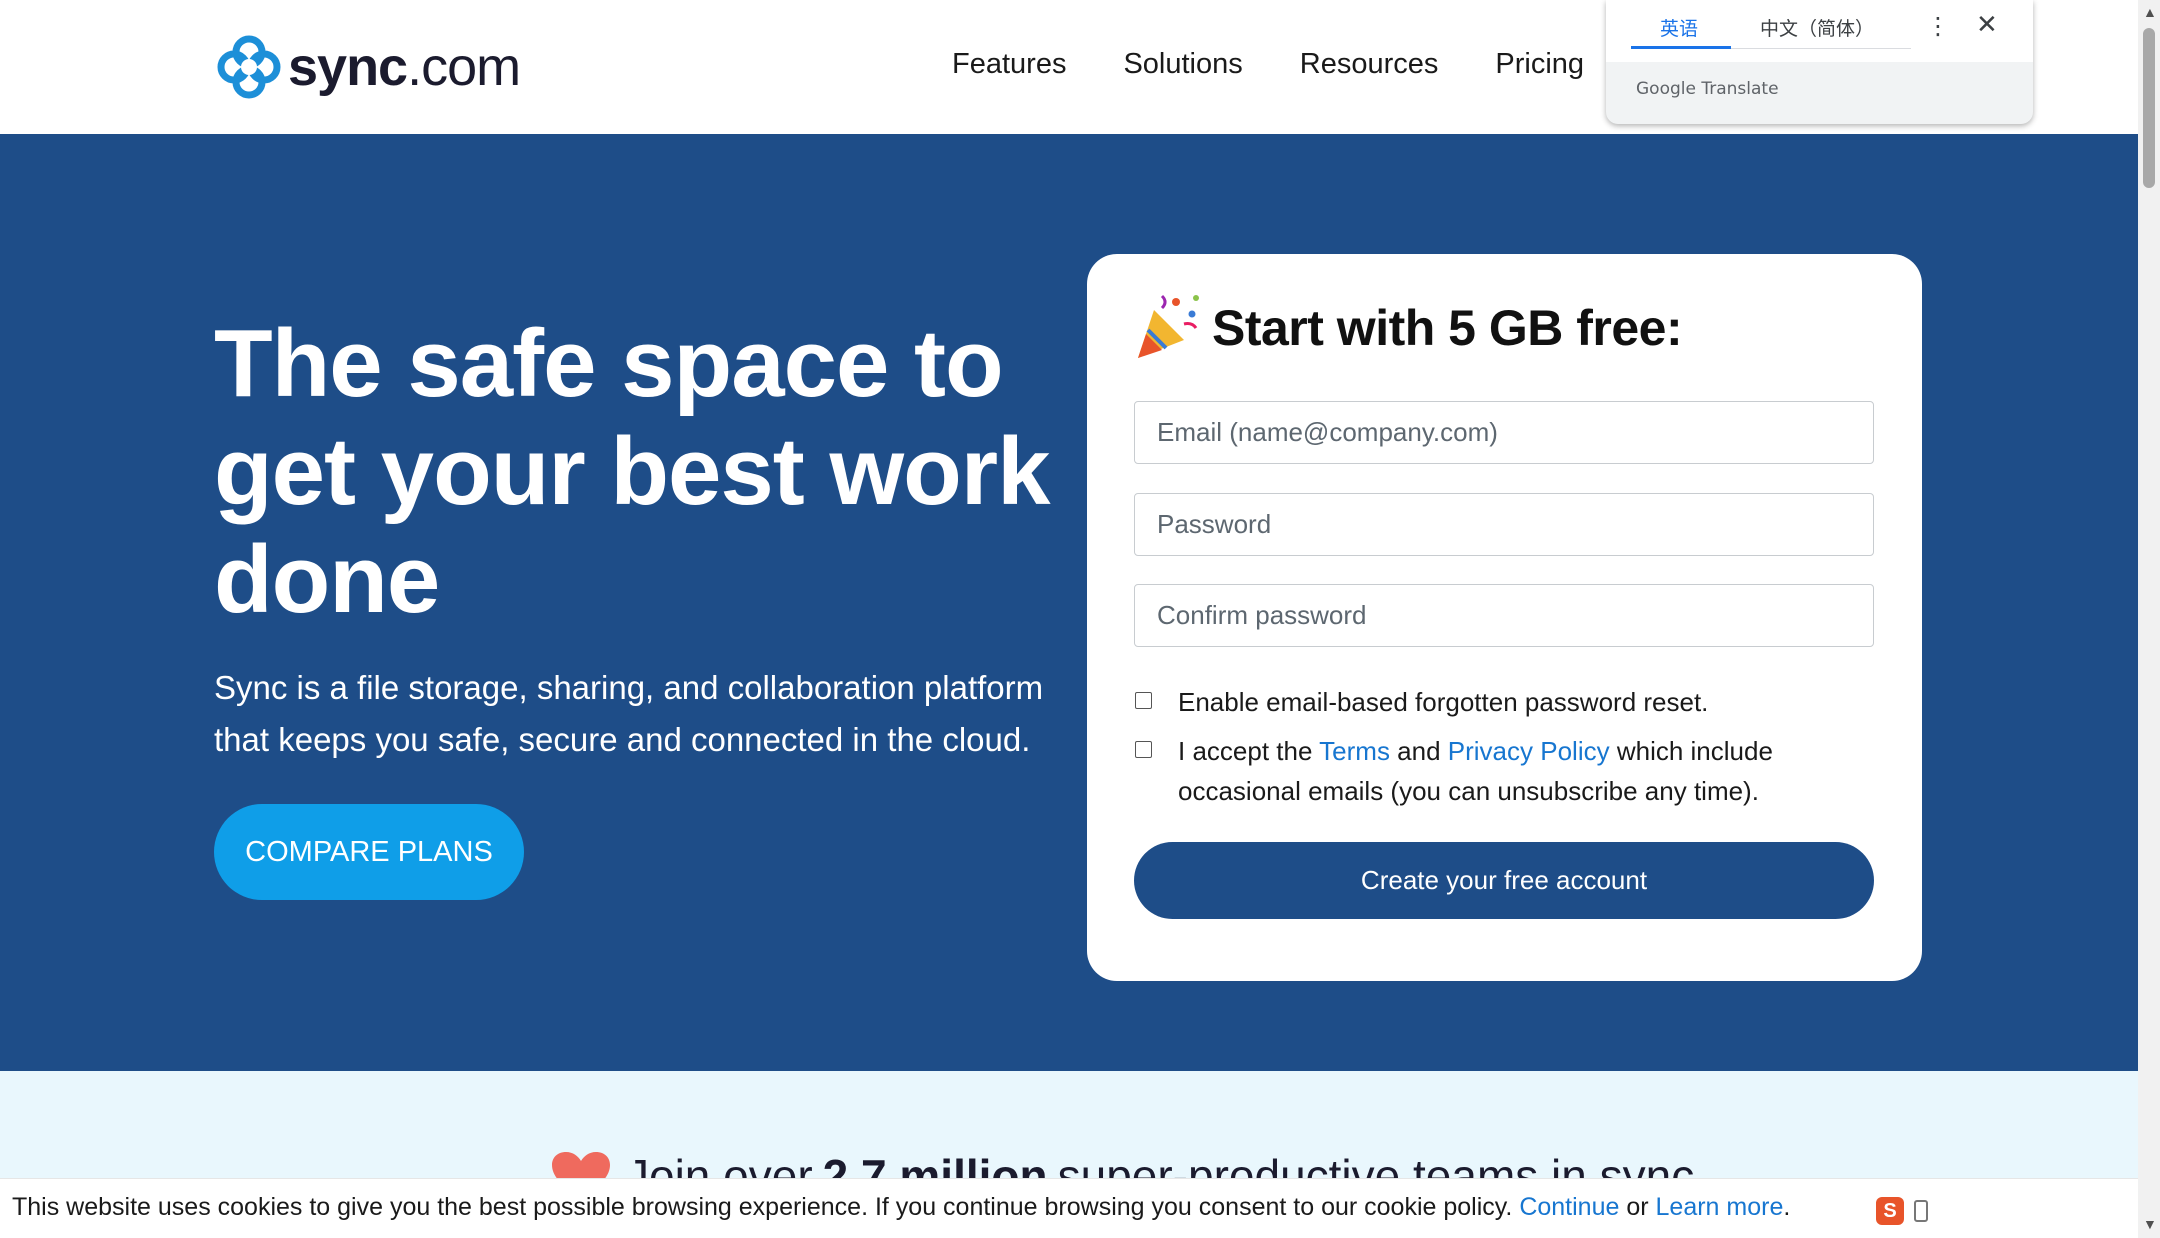 This screenshot has height=1238, width=2160. I want to click on extension-icons: S, so click(1902, 1211).